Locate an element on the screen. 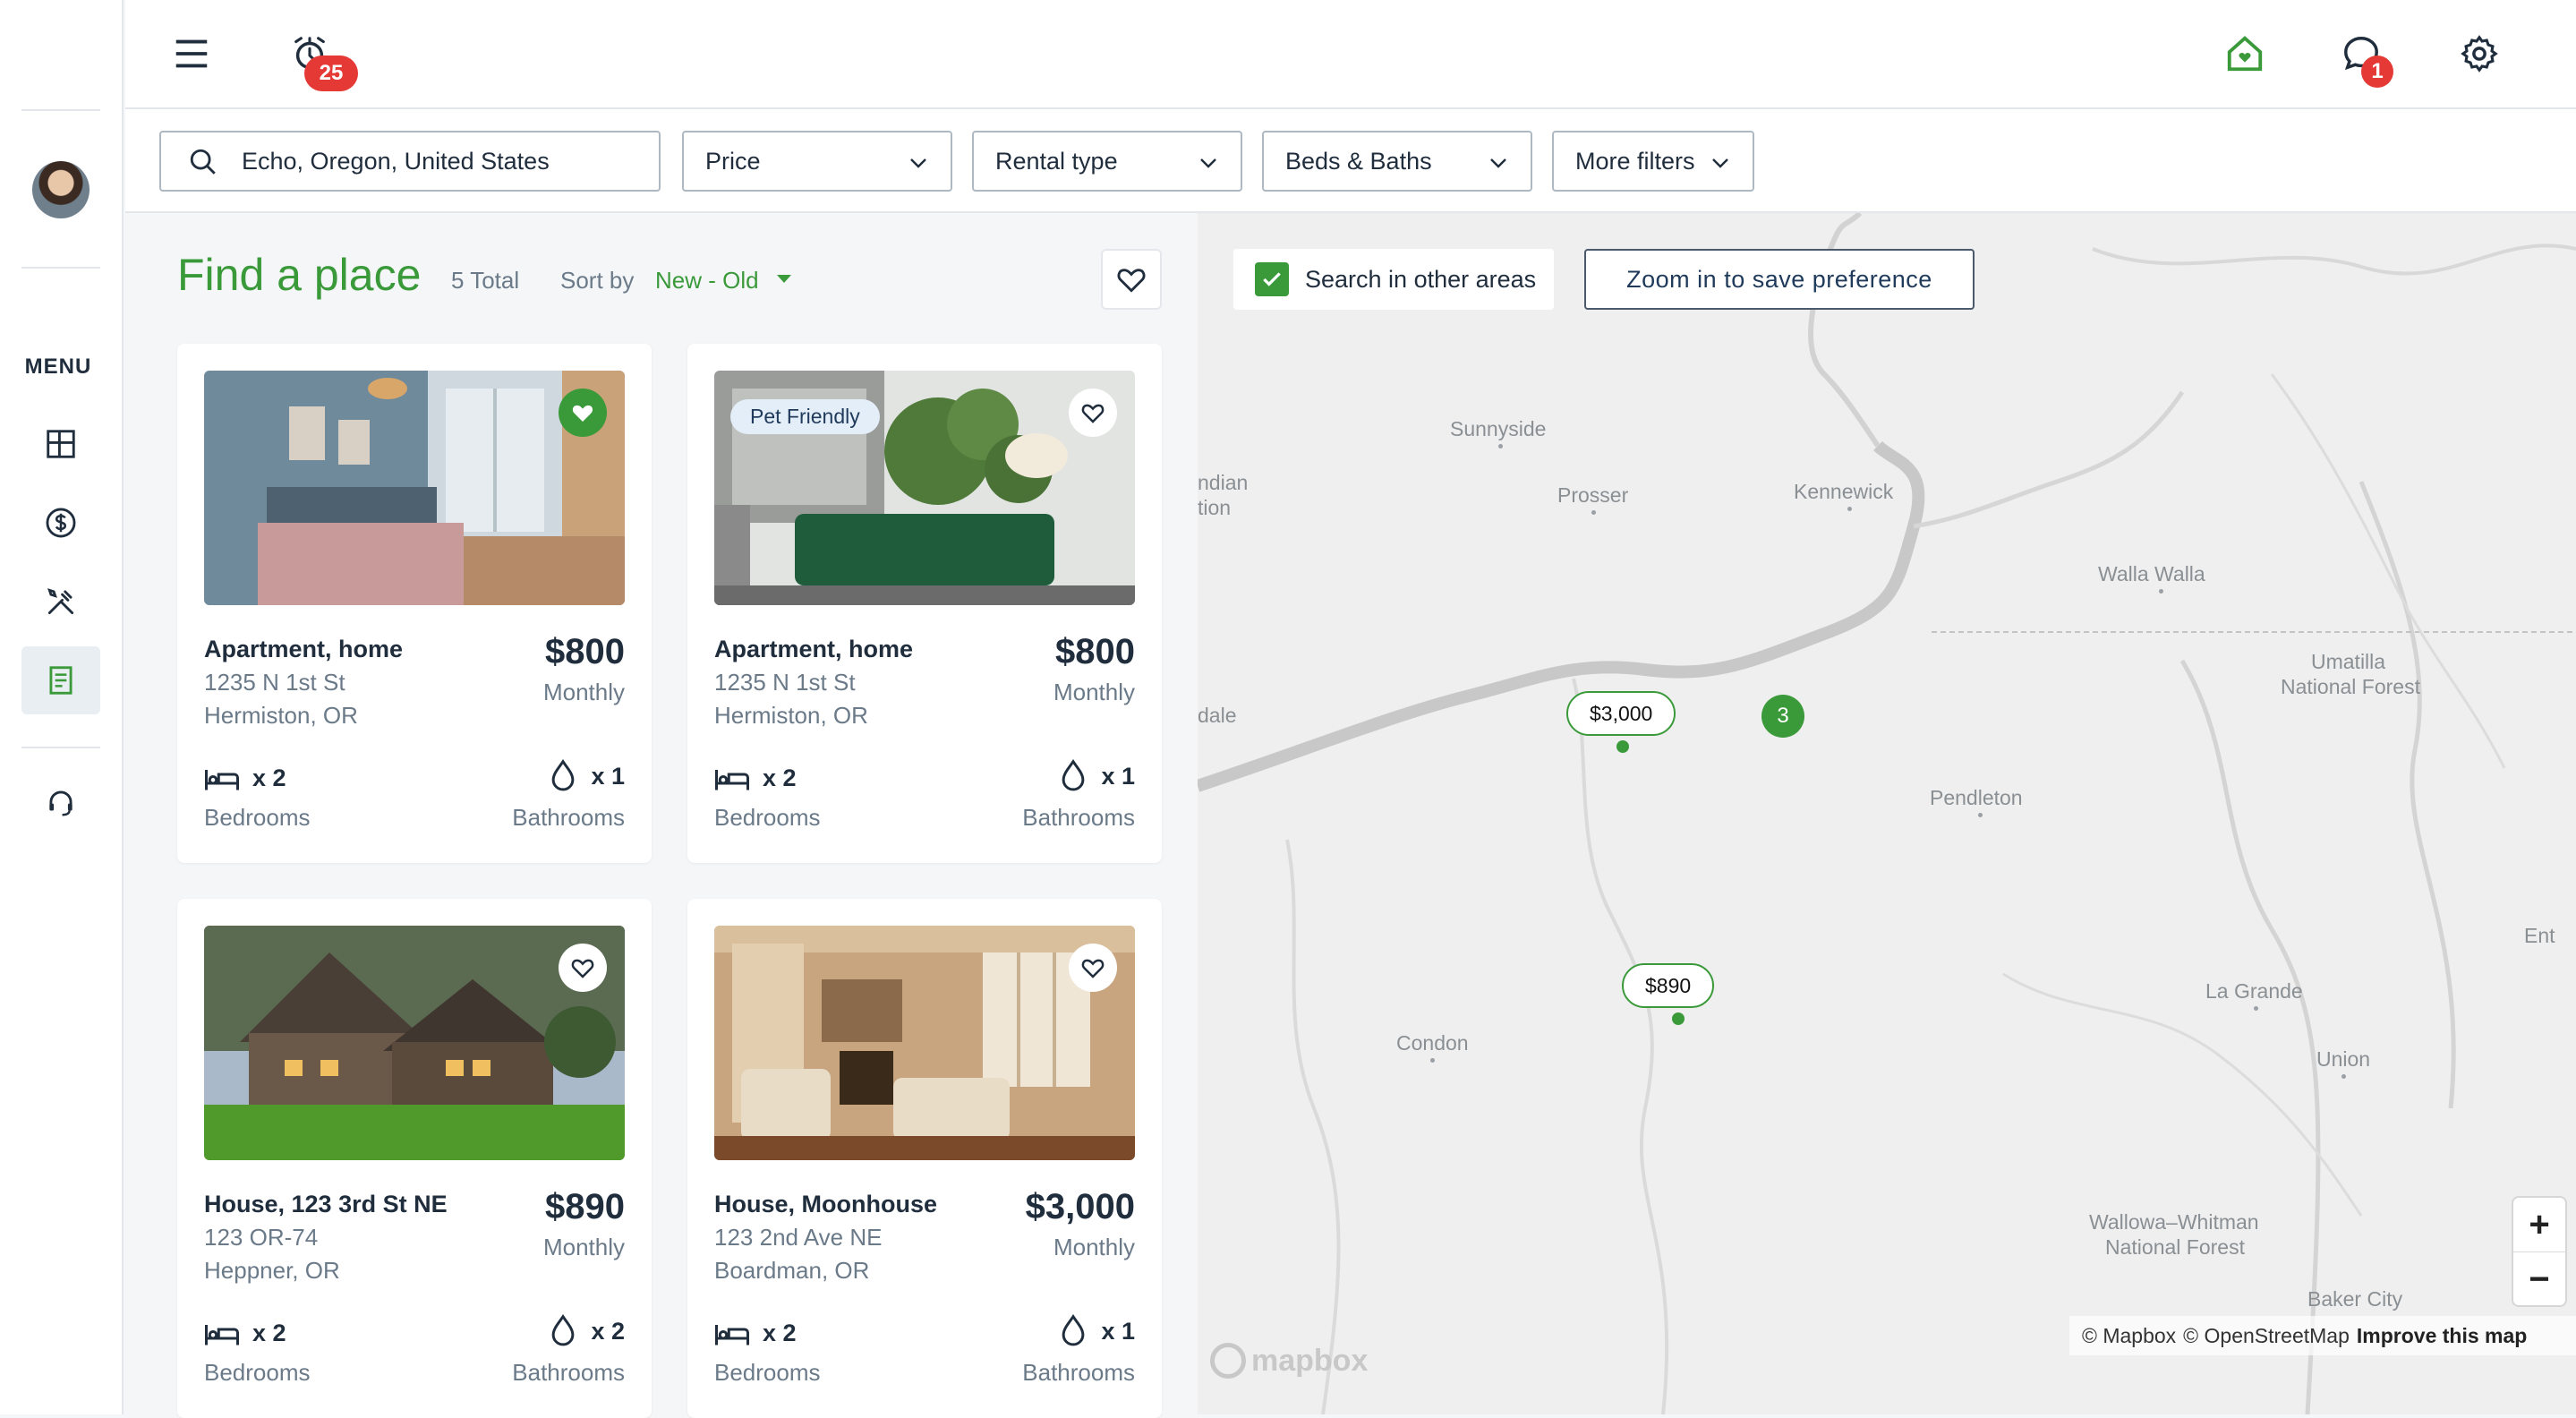 This screenshot has height=1418, width=2576. listing-title: House, 123 3rd St NE is located at coordinates (326, 1204).